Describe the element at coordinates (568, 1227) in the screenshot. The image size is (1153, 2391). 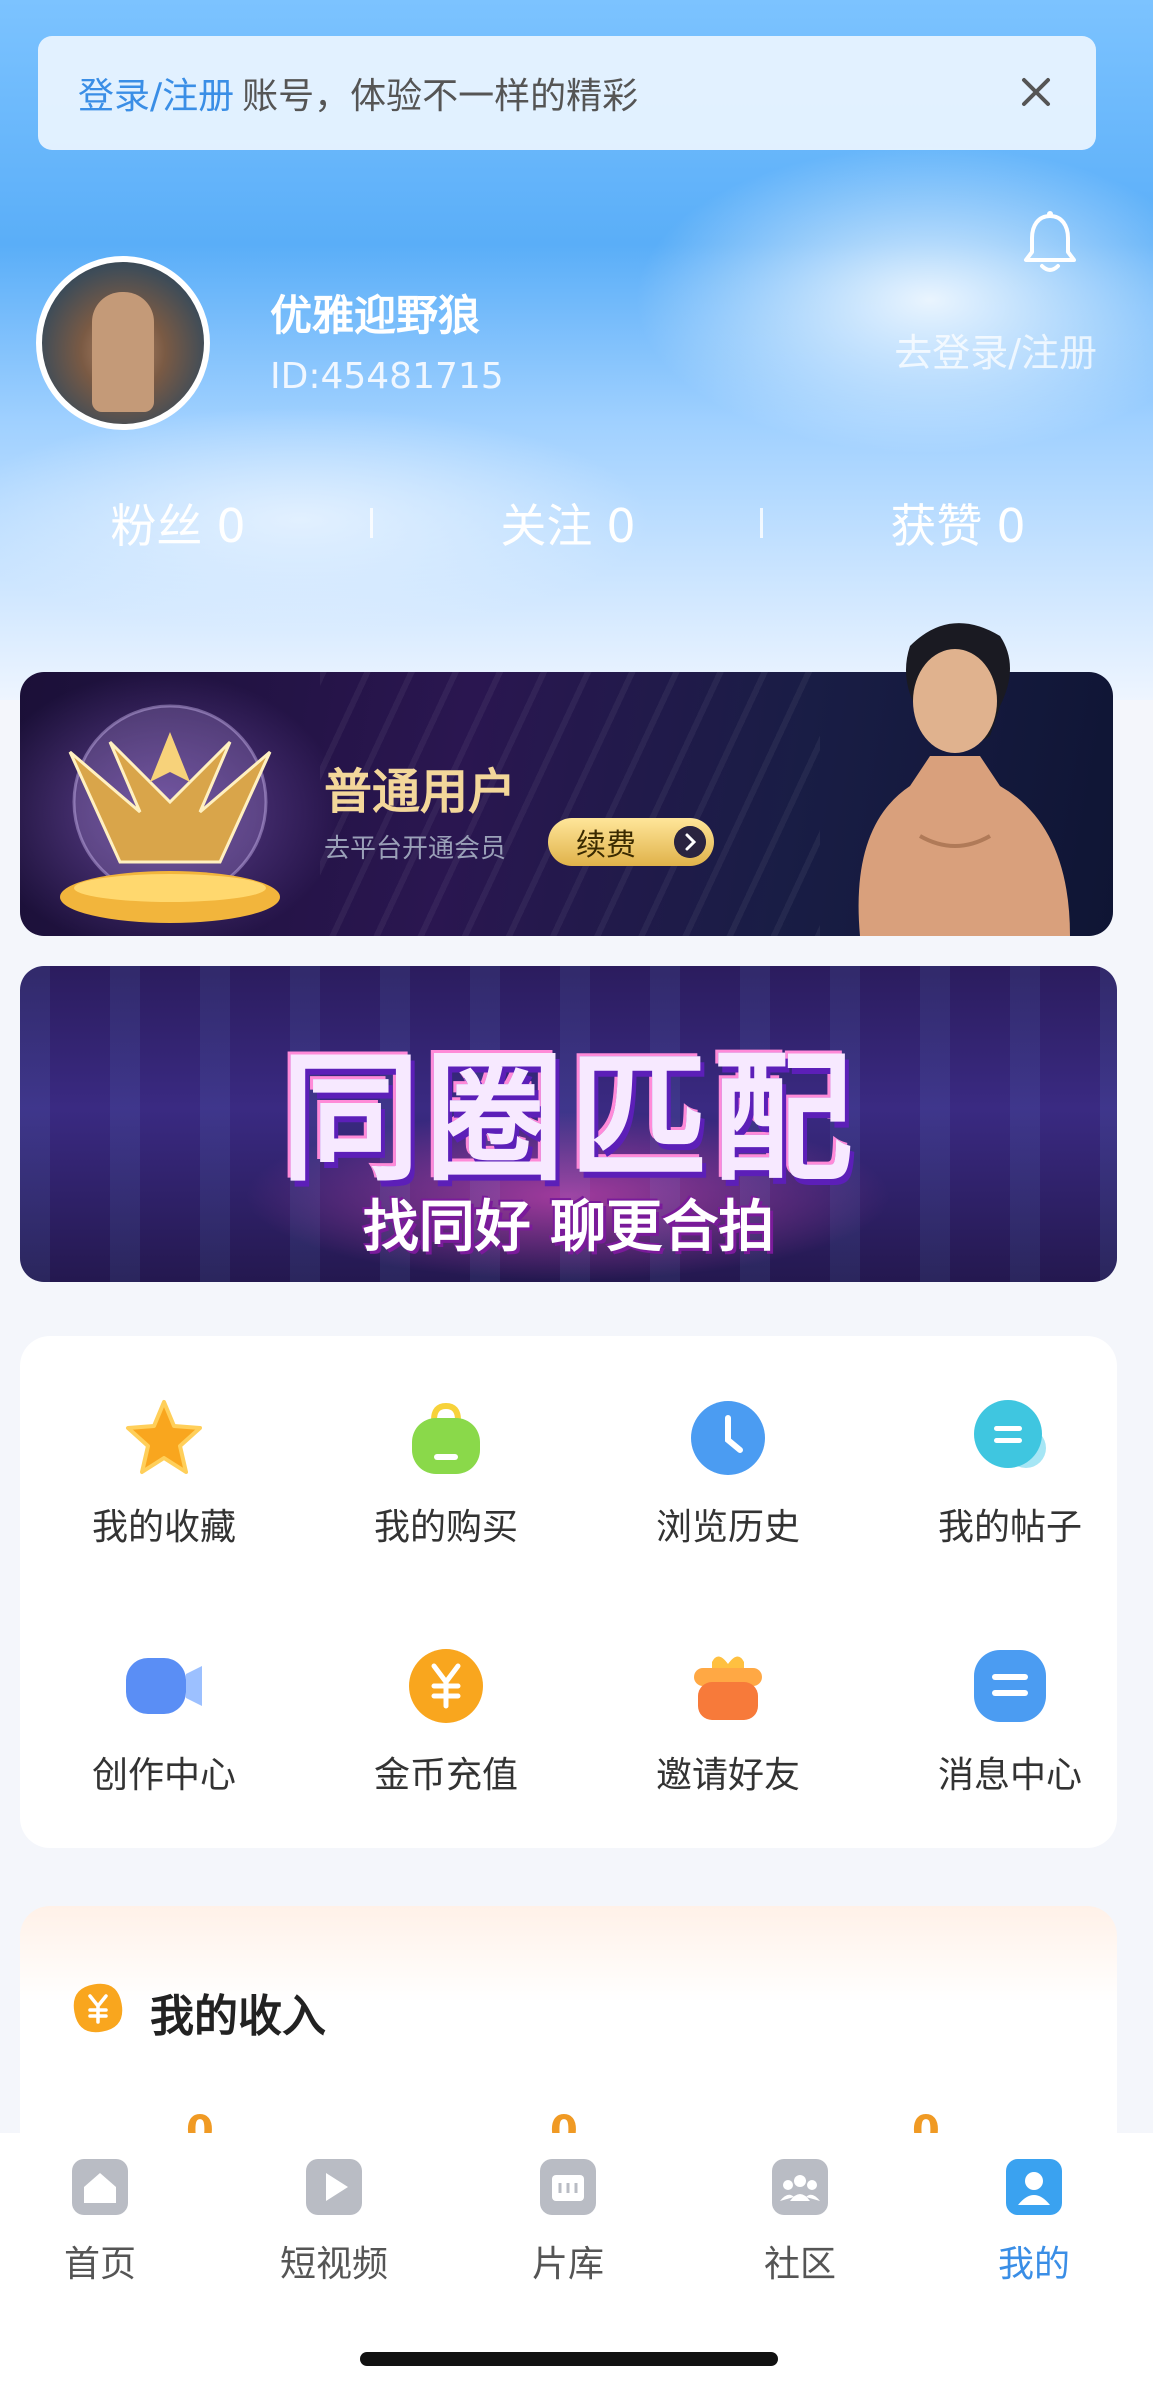
I see `match-subtitle: 找同好 聊更合拍` at that location.